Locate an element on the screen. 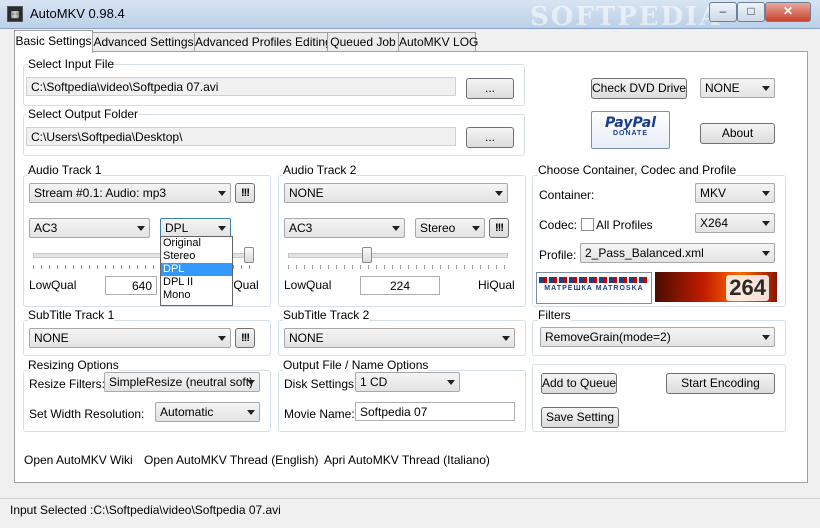 The image size is (820, 528). channel-option-selected: DPL is located at coordinates (196, 269).